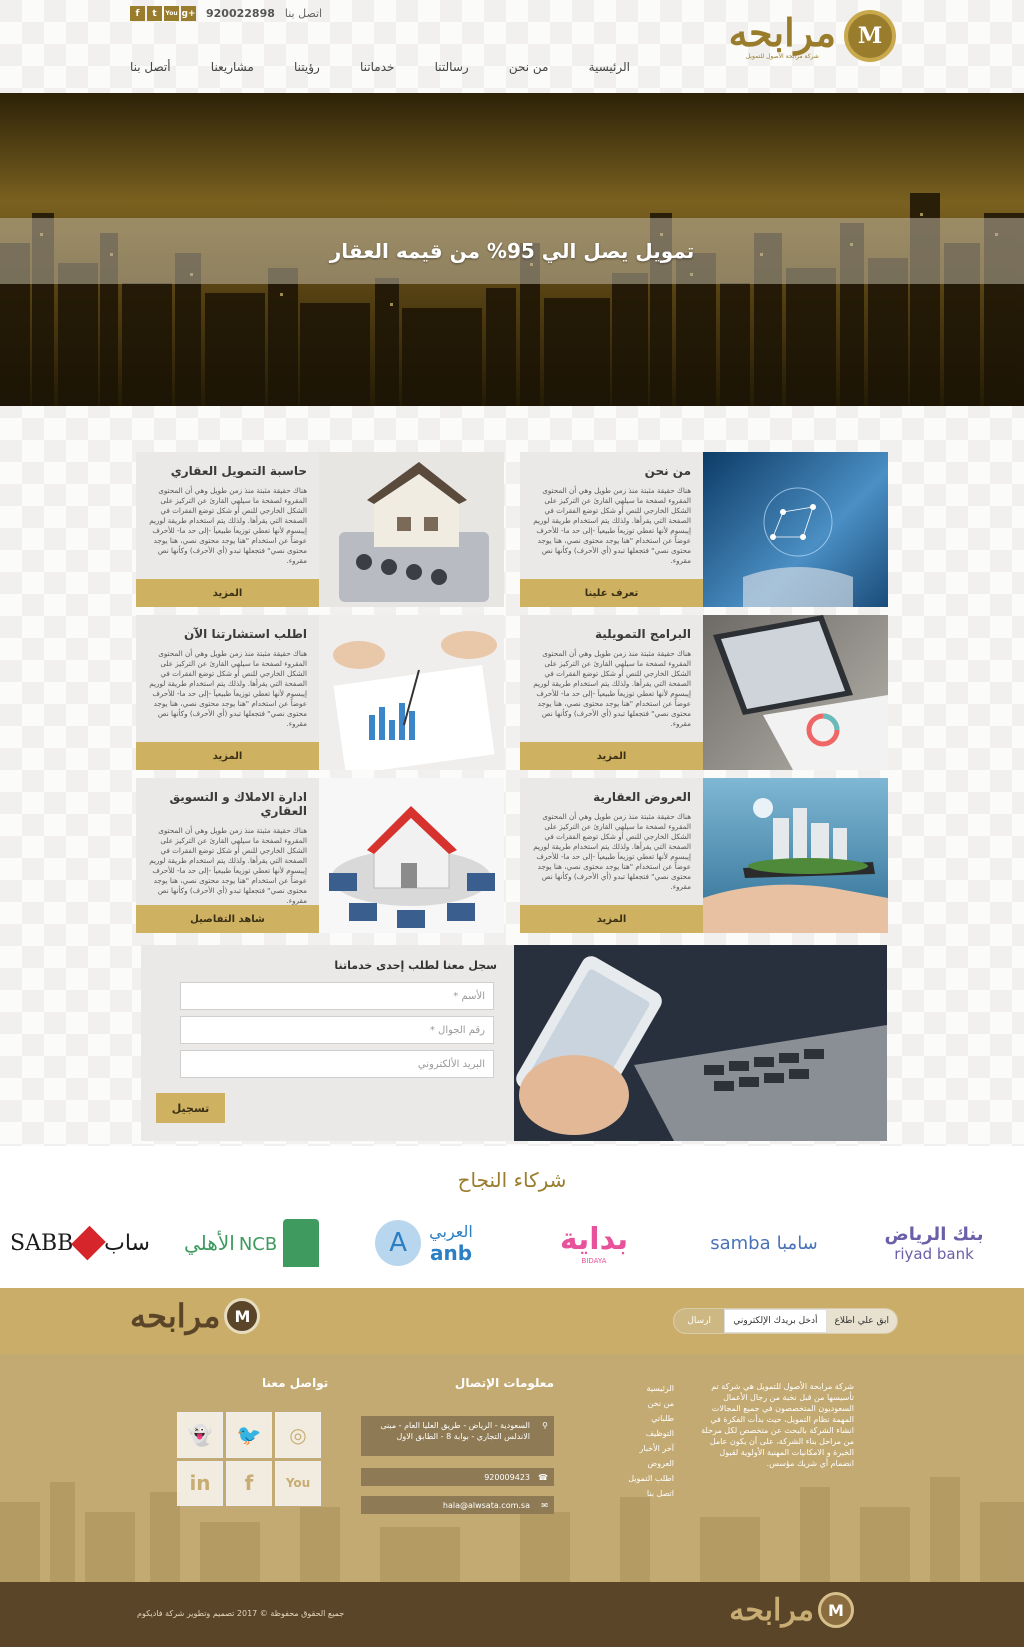 The image size is (1024, 1647). Describe the element at coordinates (764, 1243) in the screenshot. I see `partner-logo-samba: سامبا samba` at that location.